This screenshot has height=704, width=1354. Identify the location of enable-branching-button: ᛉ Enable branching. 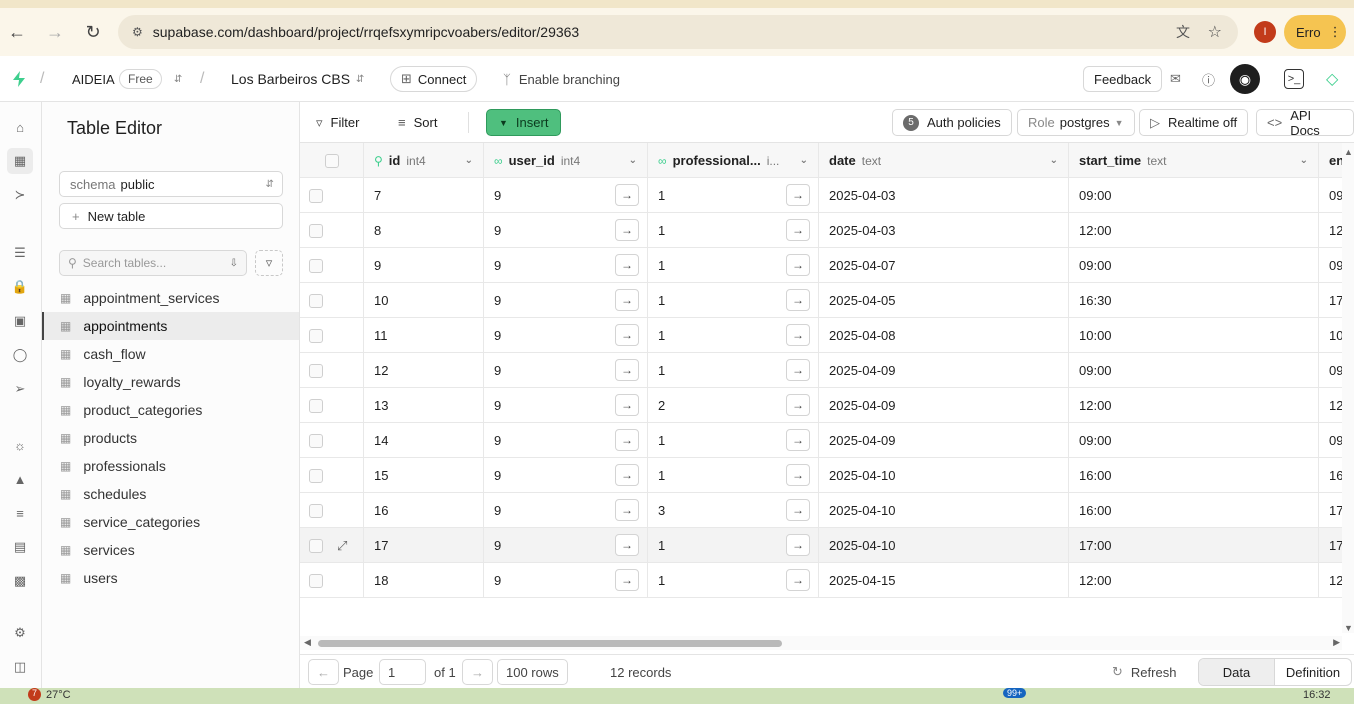
(561, 79).